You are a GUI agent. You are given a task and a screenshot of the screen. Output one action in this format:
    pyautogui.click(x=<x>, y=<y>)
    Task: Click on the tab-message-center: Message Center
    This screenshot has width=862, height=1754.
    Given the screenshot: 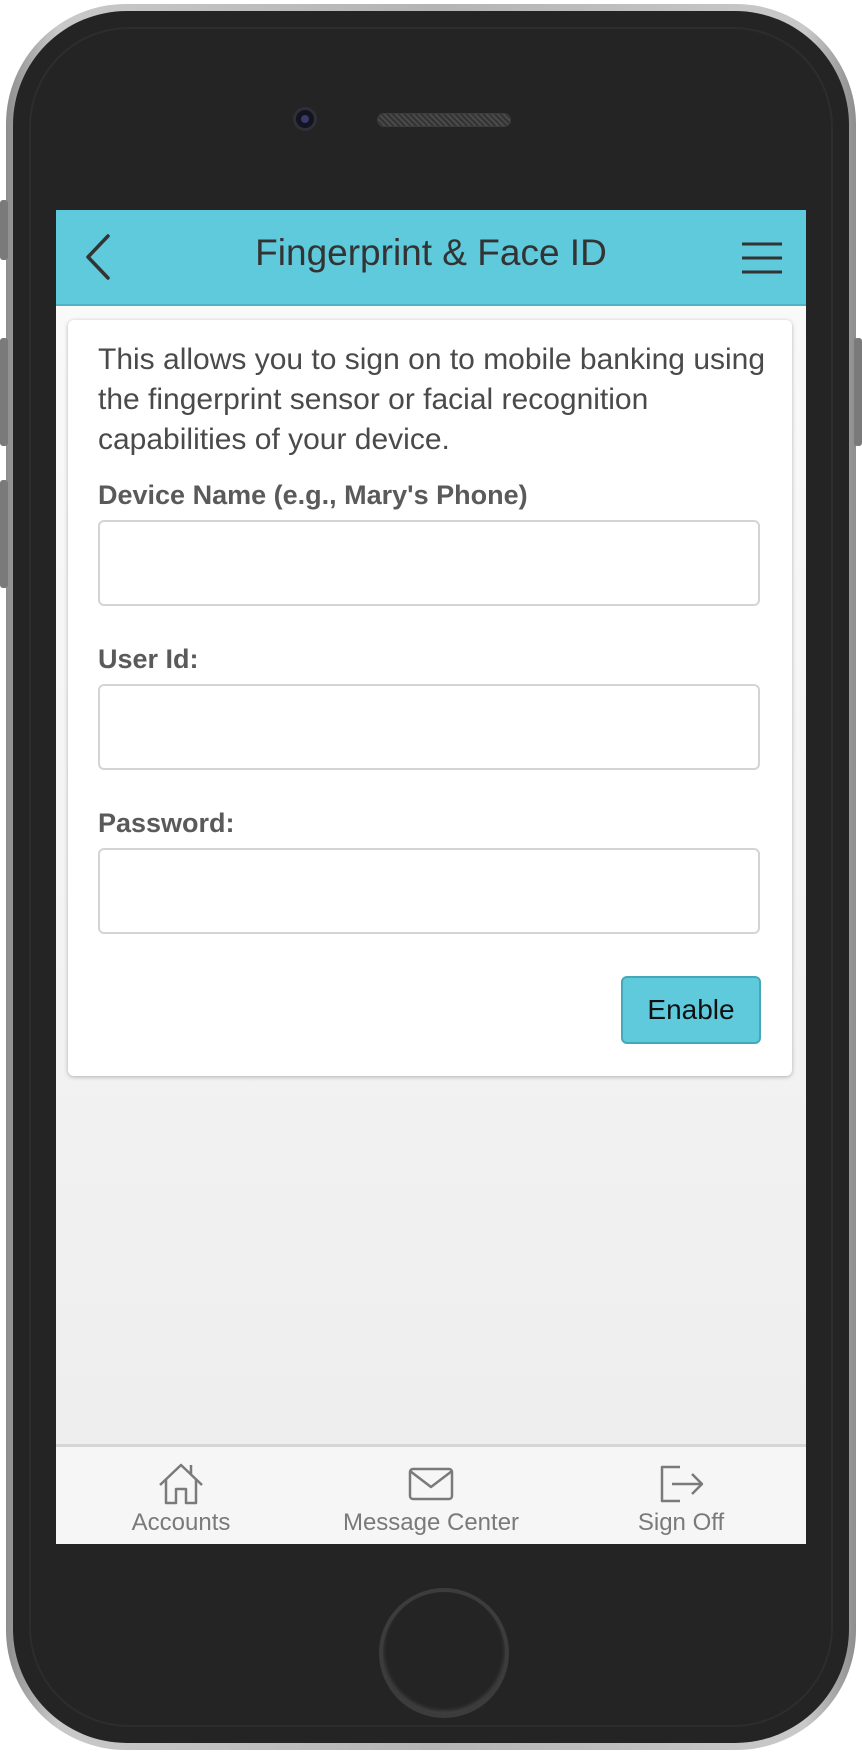 What is the action you would take?
    pyautogui.click(x=431, y=1495)
    